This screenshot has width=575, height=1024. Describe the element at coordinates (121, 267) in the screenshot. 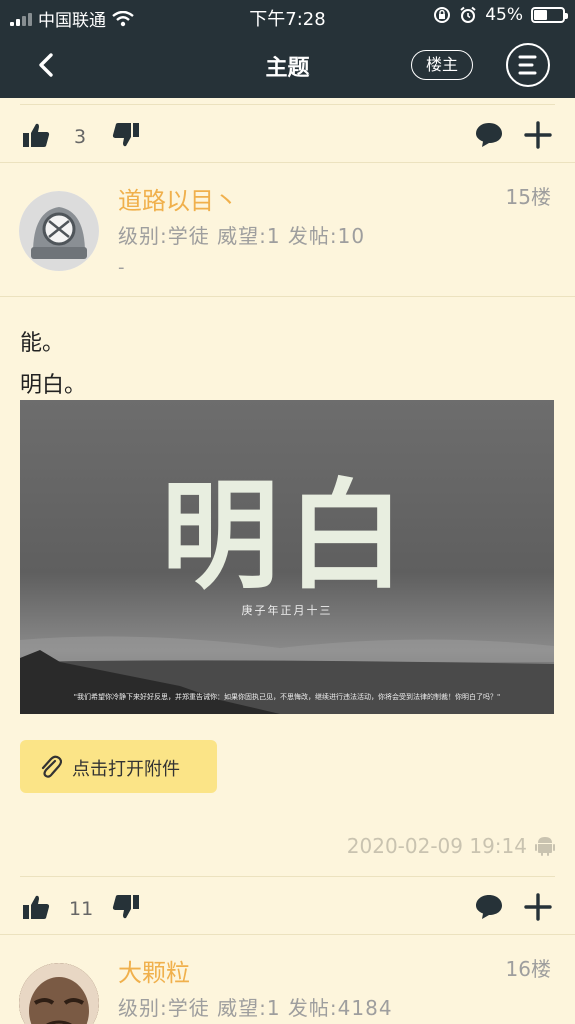

I see `author-signature: -` at that location.